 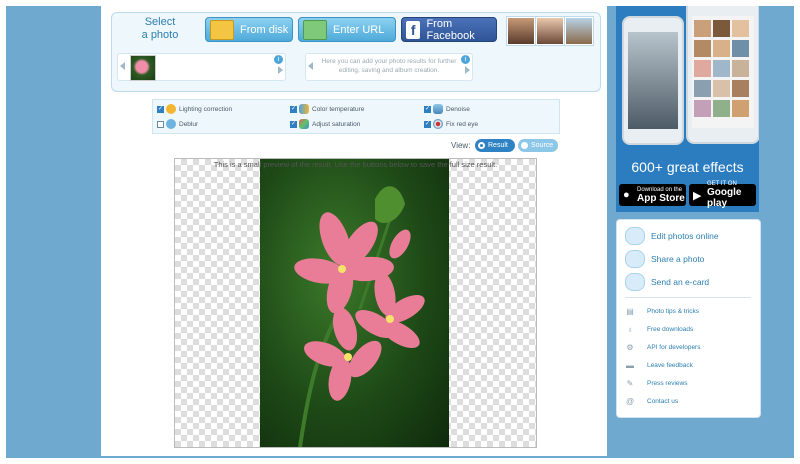 I want to click on facebook-icon: f, so click(x=413, y=29).